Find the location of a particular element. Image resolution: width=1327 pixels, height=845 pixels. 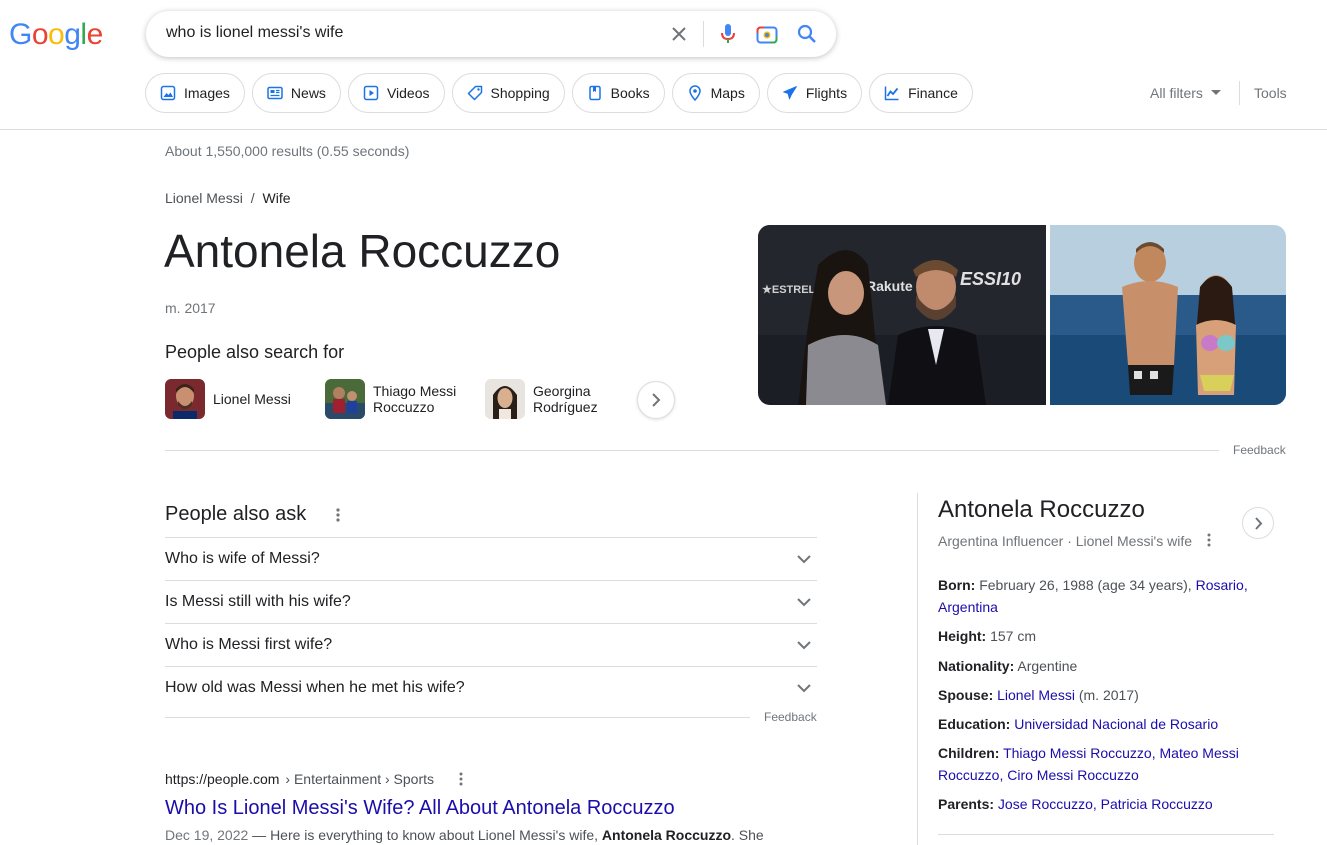

chip-books: Books is located at coordinates (618, 93).